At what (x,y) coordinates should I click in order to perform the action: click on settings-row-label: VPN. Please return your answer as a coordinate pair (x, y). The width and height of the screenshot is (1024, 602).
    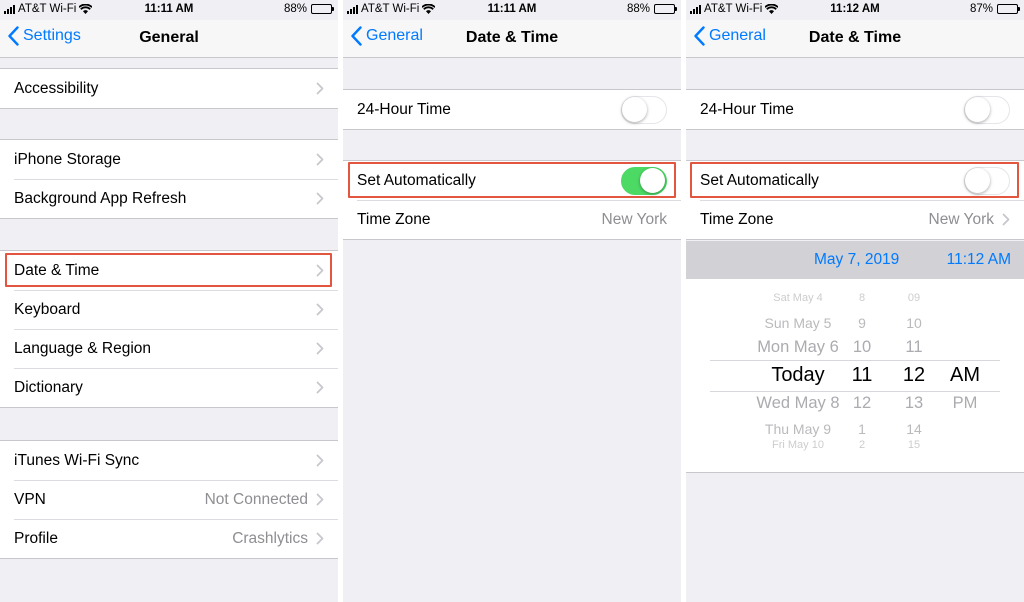
    Looking at the image, I should click on (30, 499).